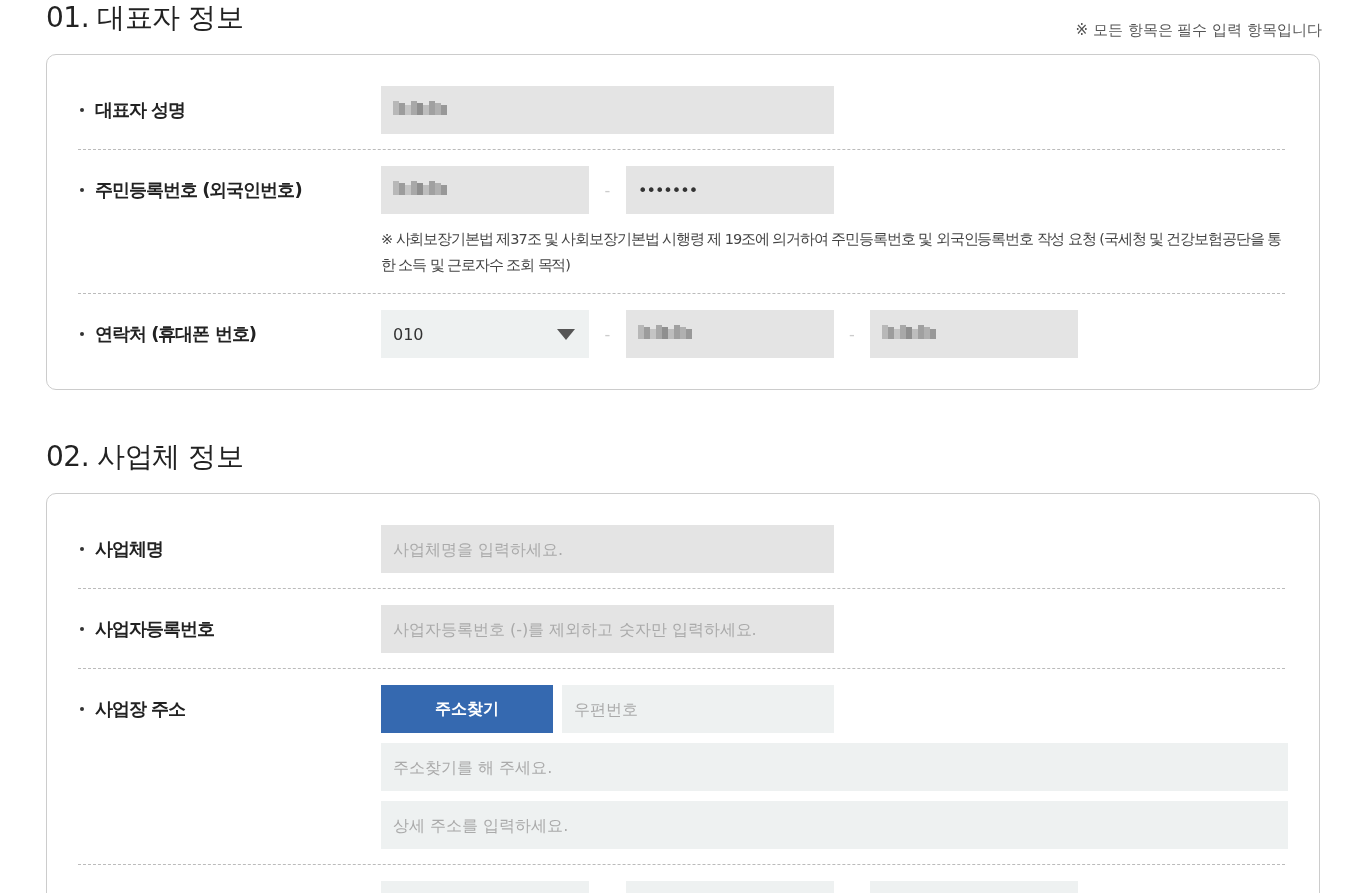  What do you see at coordinates (730, 190) in the screenshot?
I see `password-field: •••••••` at bounding box center [730, 190].